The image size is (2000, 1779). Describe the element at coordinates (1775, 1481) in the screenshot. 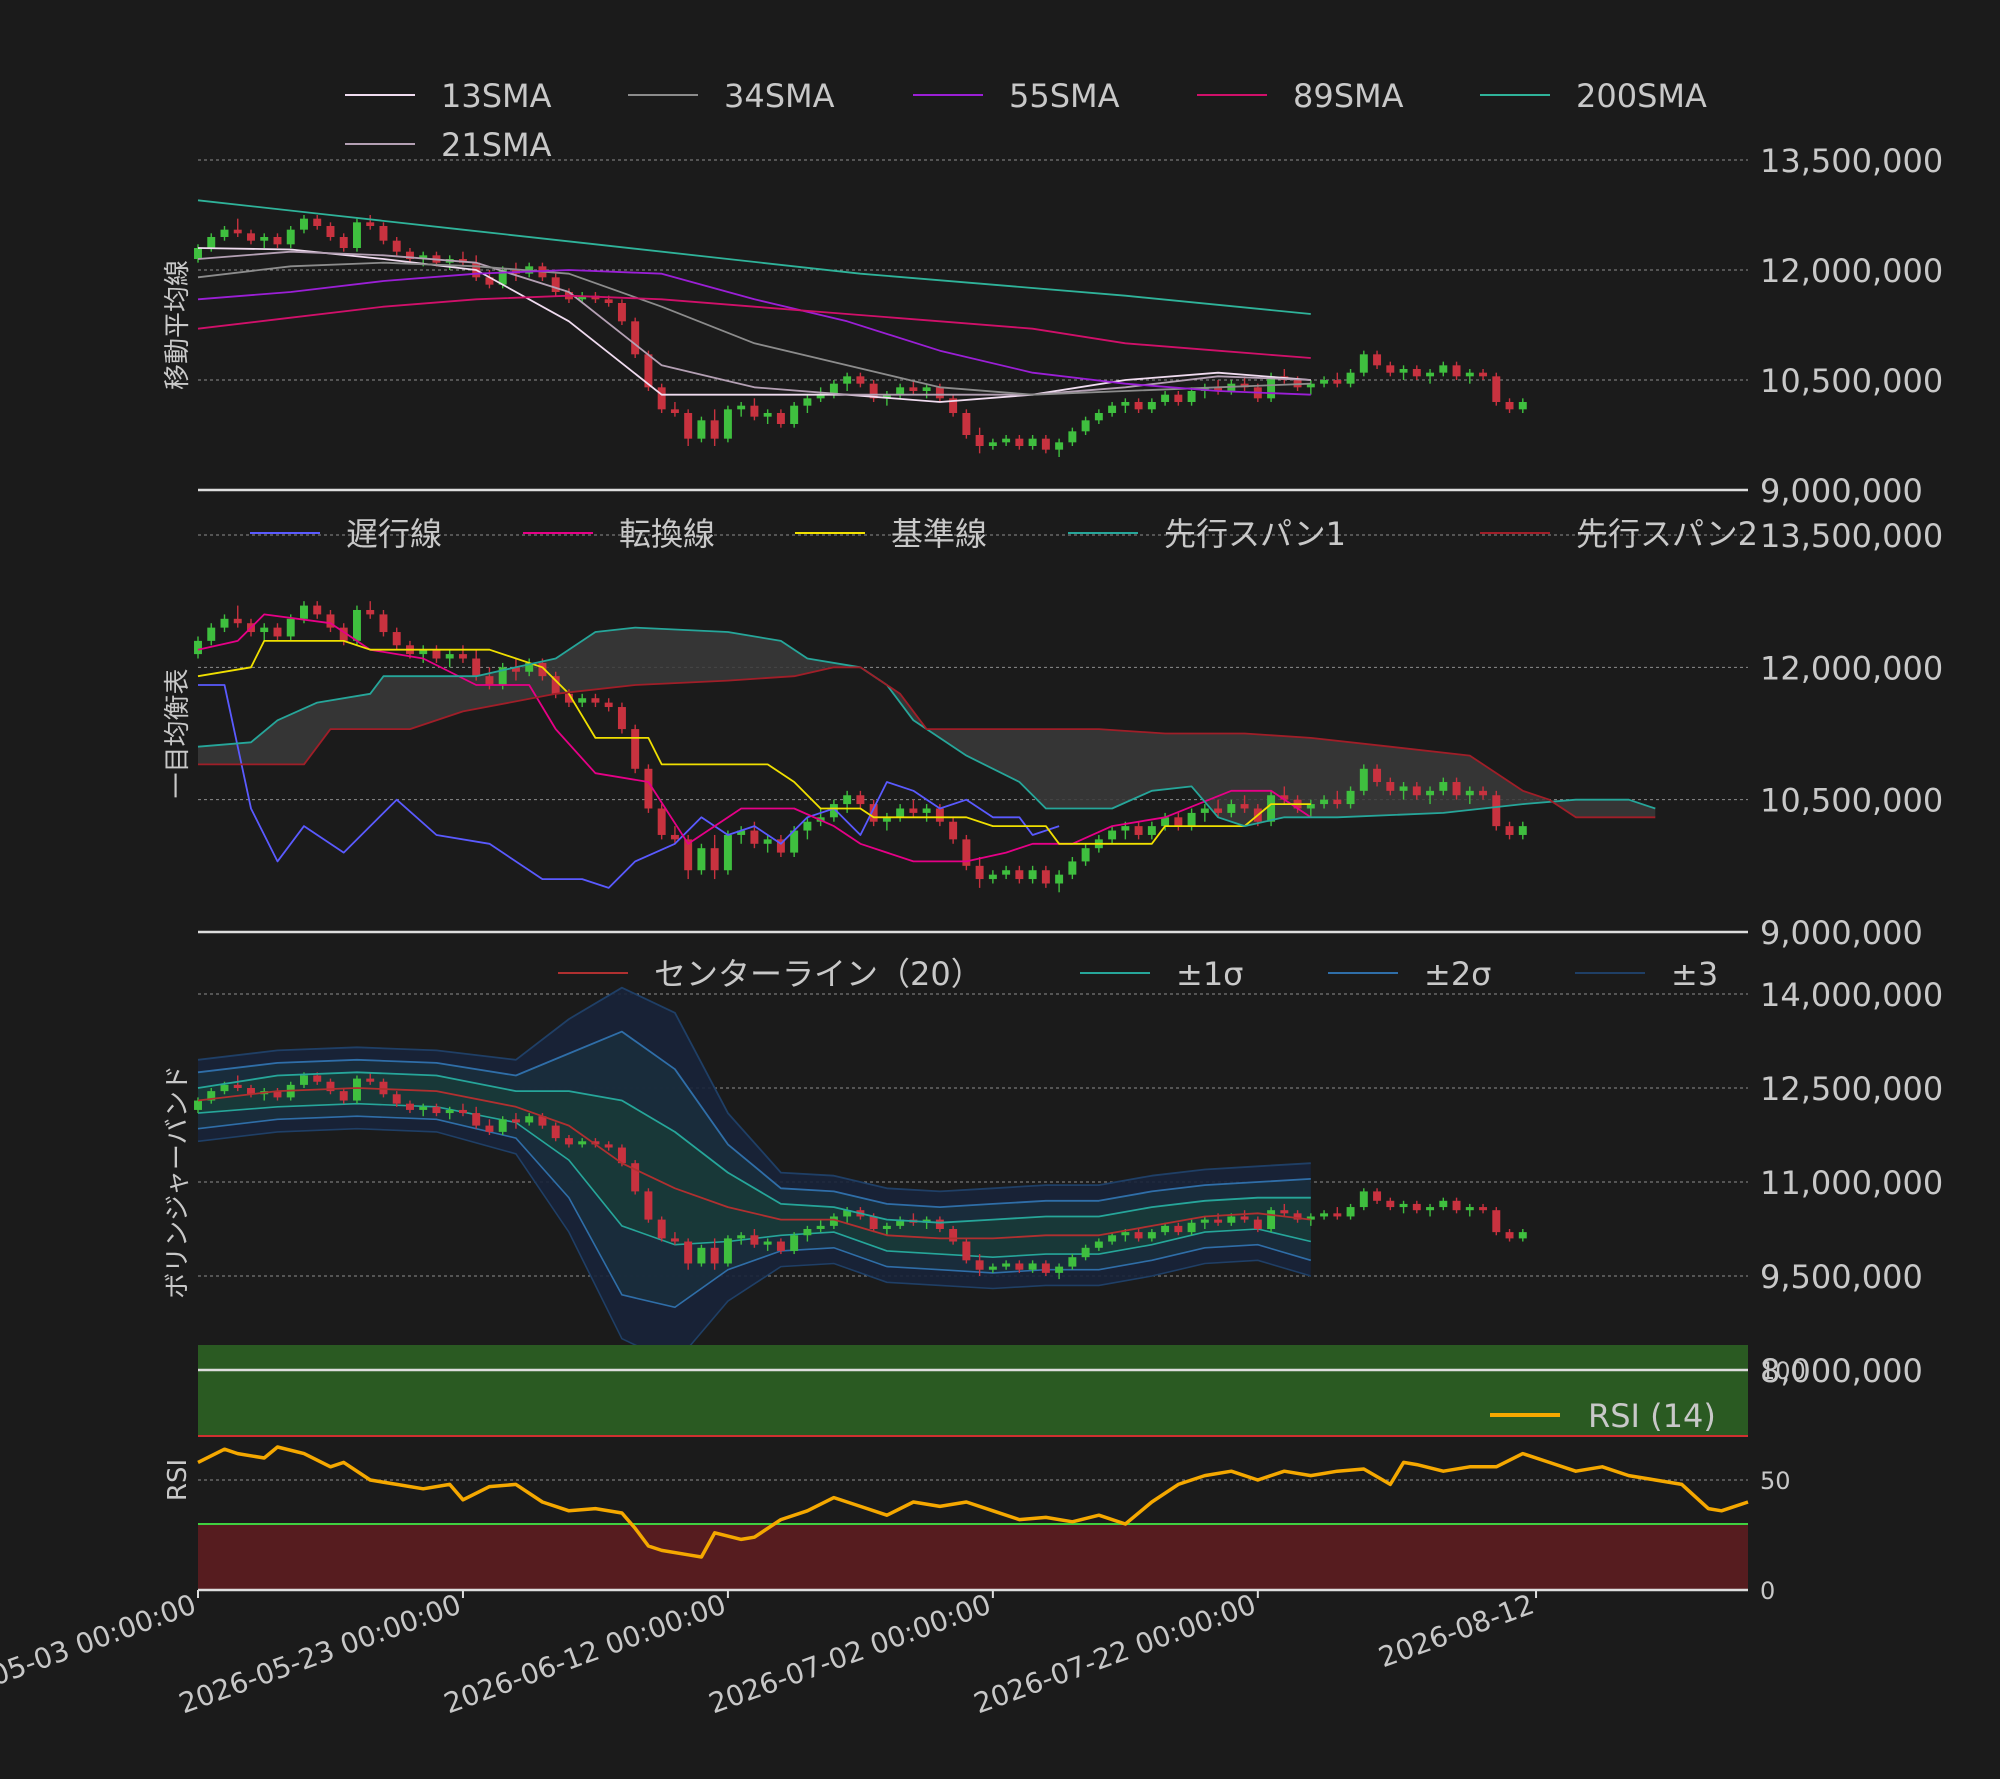

I see `y-tick-label: 50` at that location.